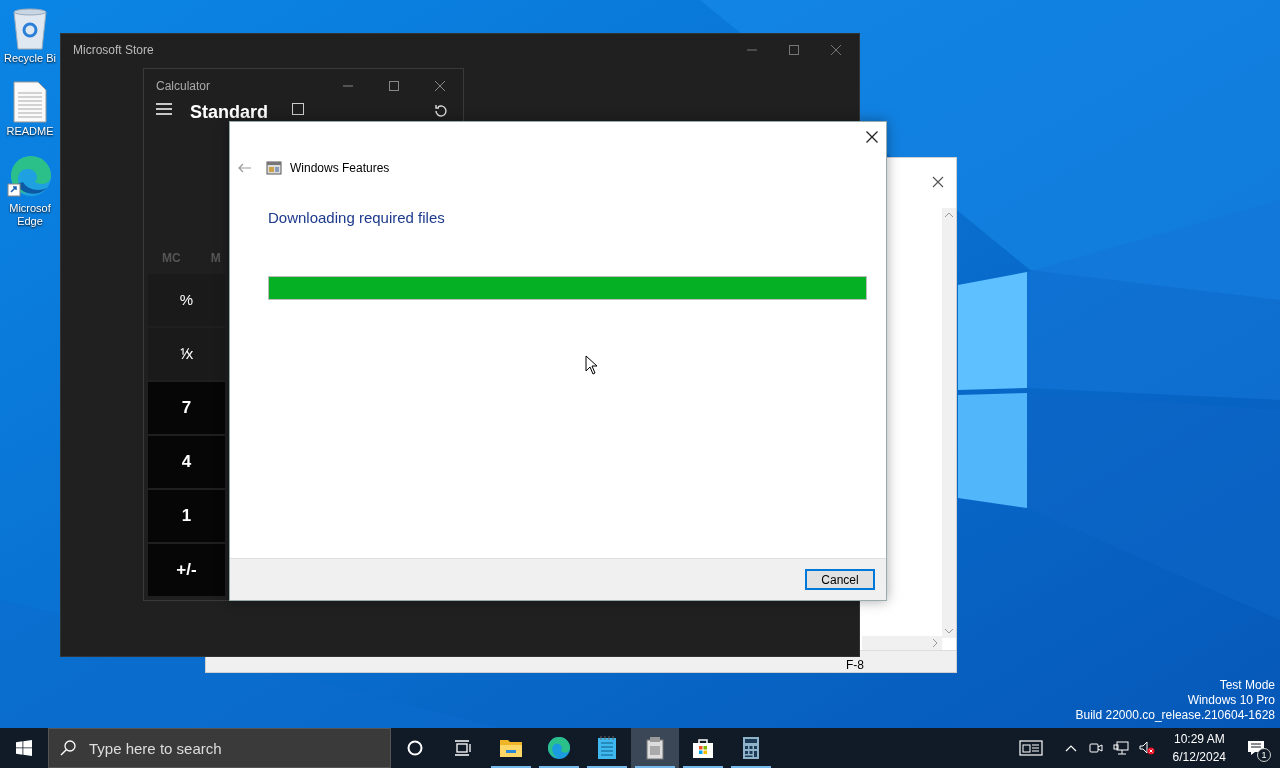 Image resolution: width=1280 pixels, height=768 pixels. I want to click on horizontal-scrollbar, so click(902, 643).